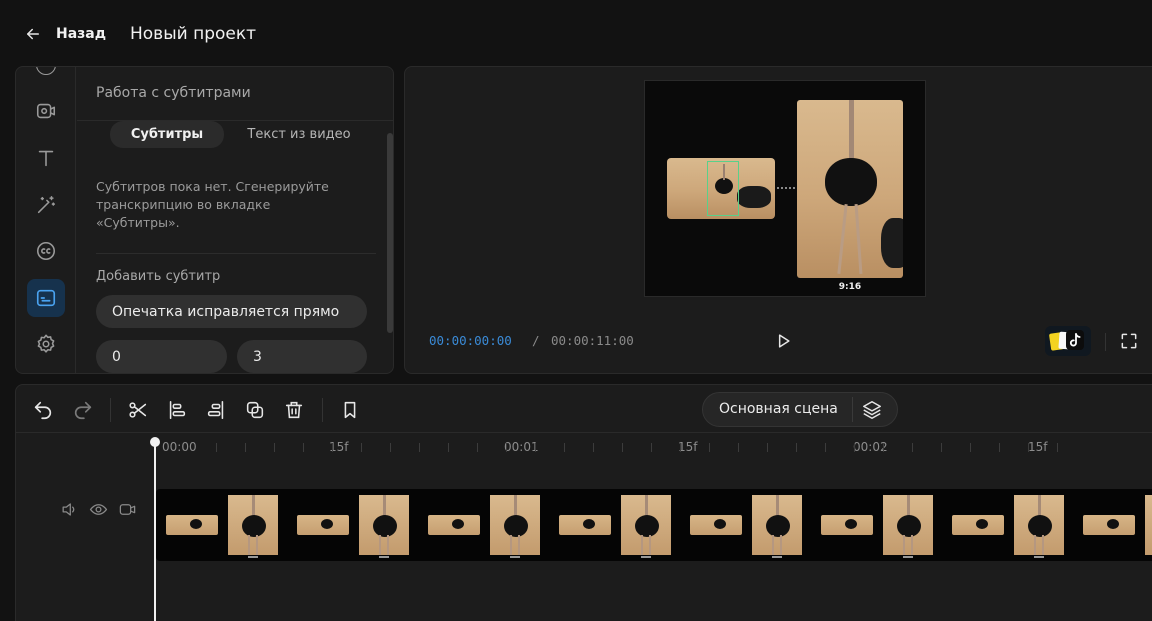 The image size is (1152, 621). I want to click on back-button: Назад, so click(65, 34).